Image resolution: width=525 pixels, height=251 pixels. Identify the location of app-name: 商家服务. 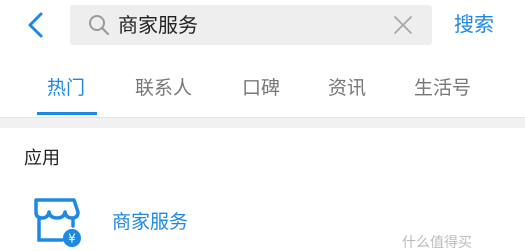
(150, 222).